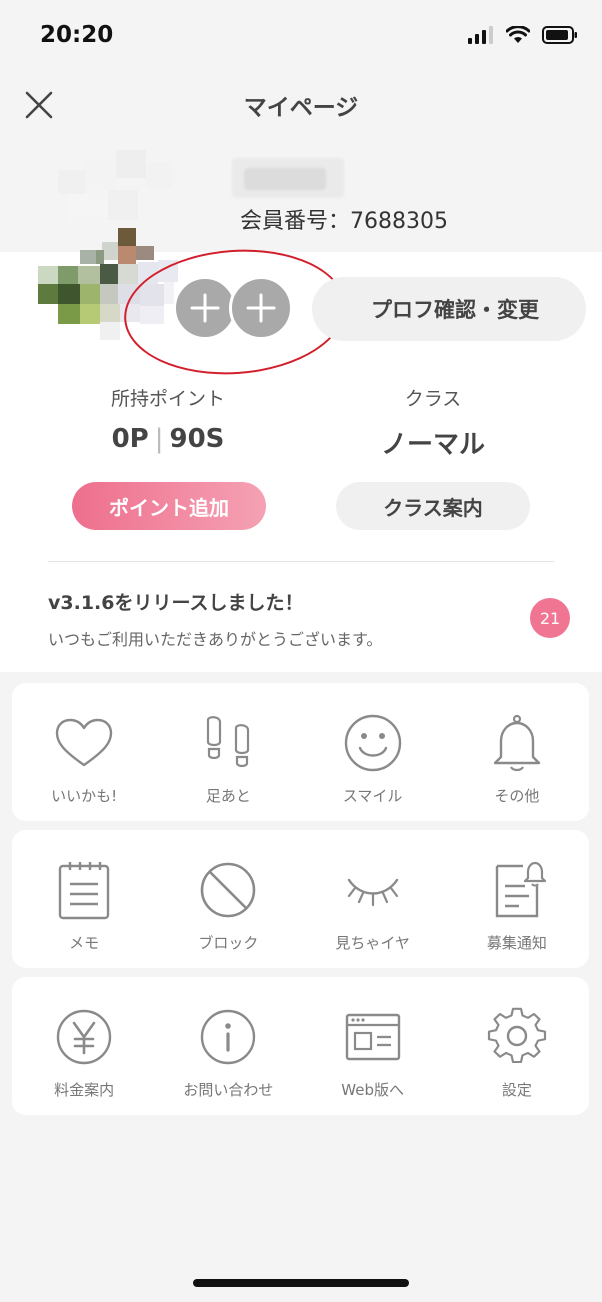 Image resolution: width=602 pixels, height=1302 pixels. I want to click on user-name-redacted, so click(288, 178).